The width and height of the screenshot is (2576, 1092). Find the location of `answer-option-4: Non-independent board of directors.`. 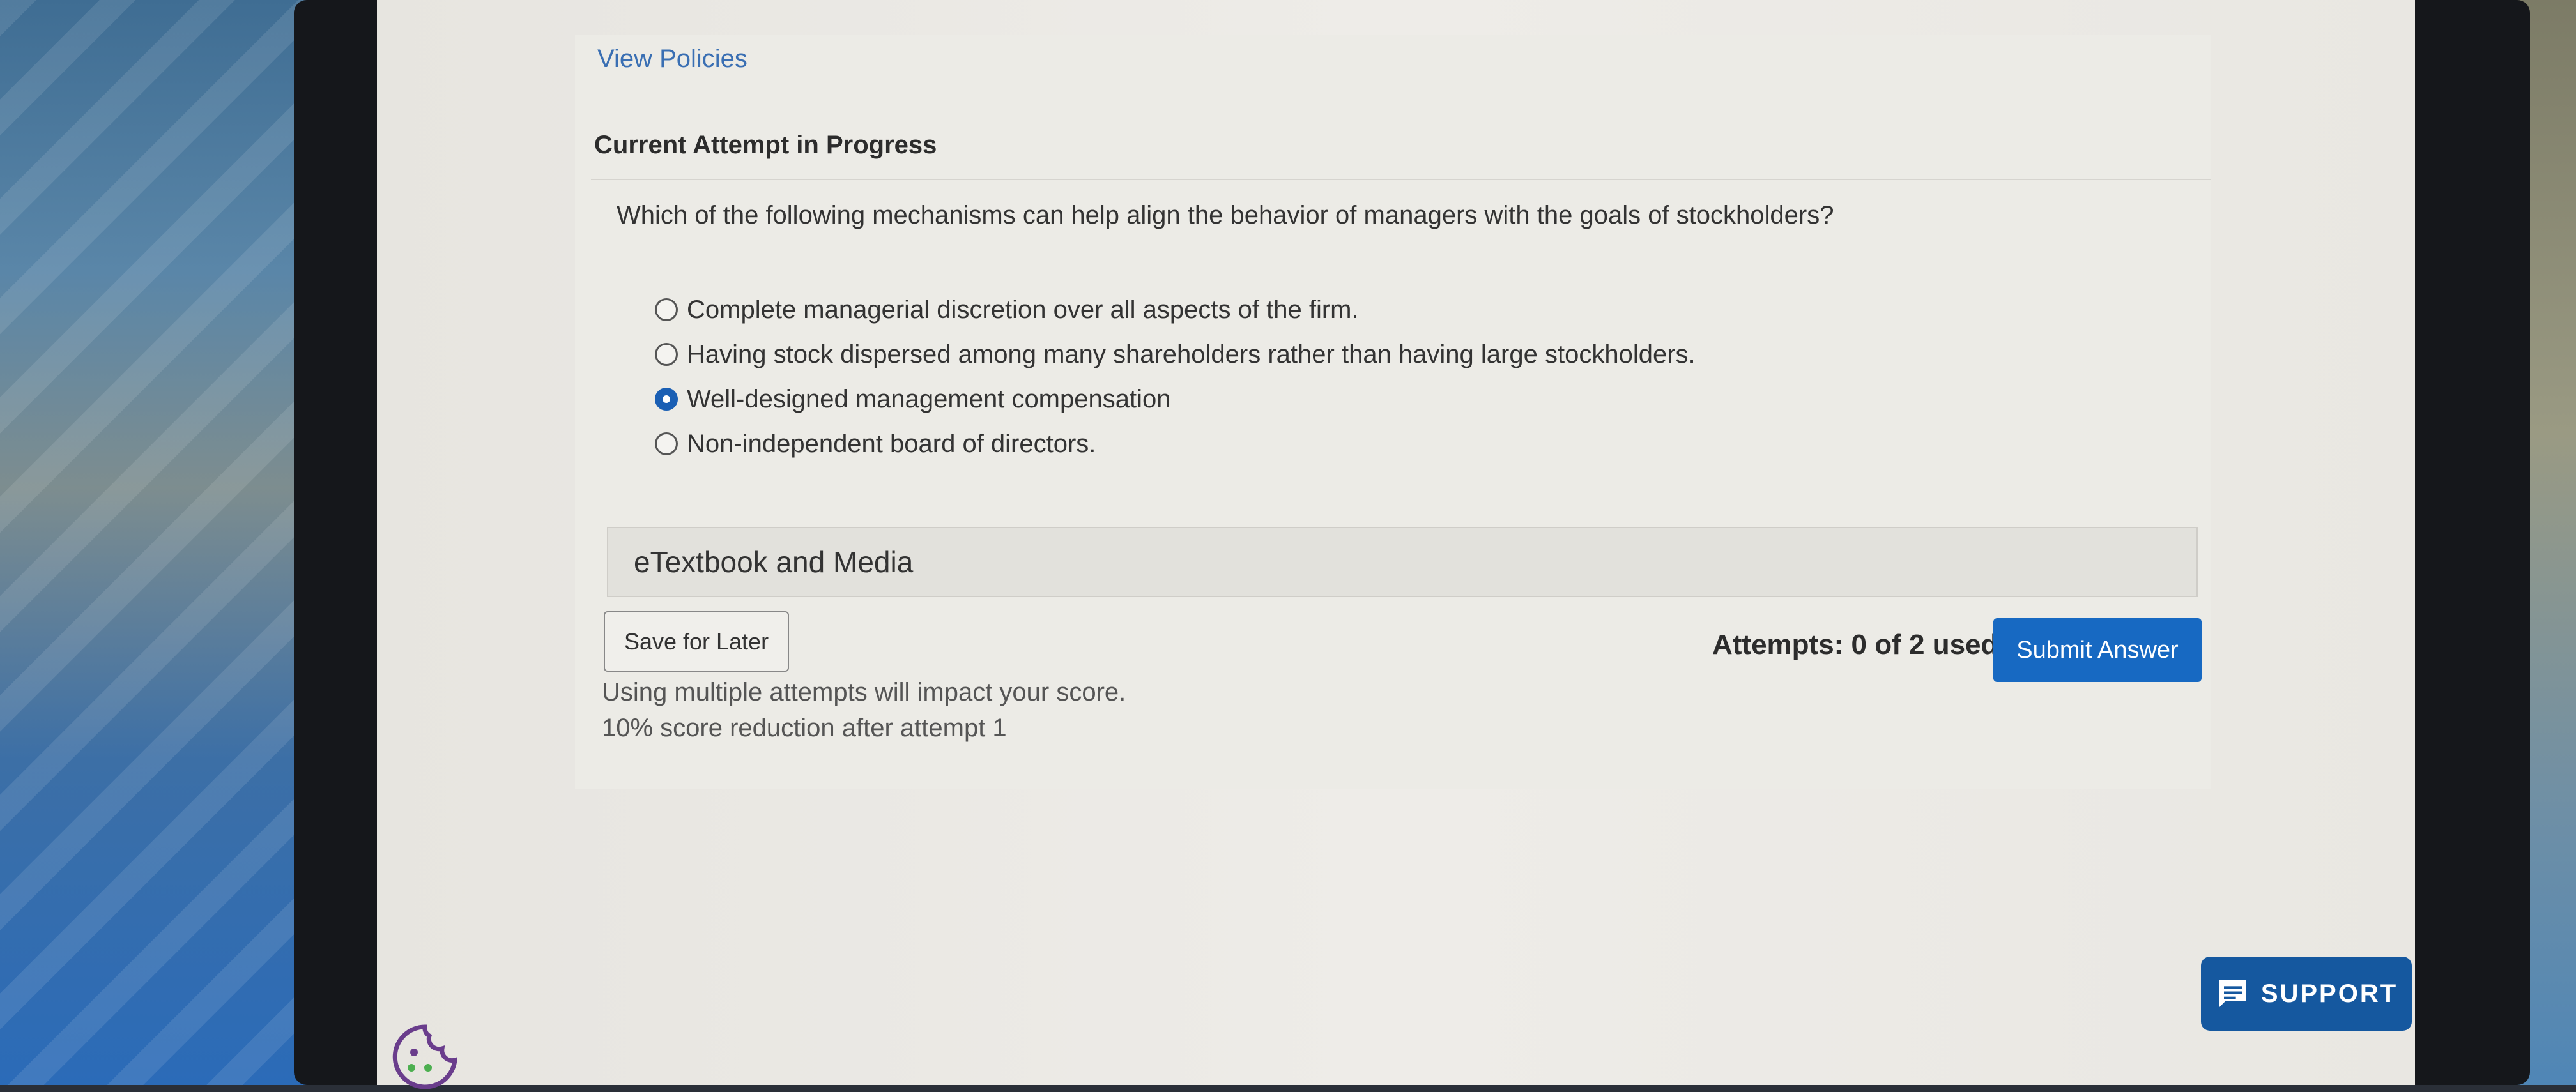

answer-option-4: Non-independent board of directors. is located at coordinates (1175, 443).